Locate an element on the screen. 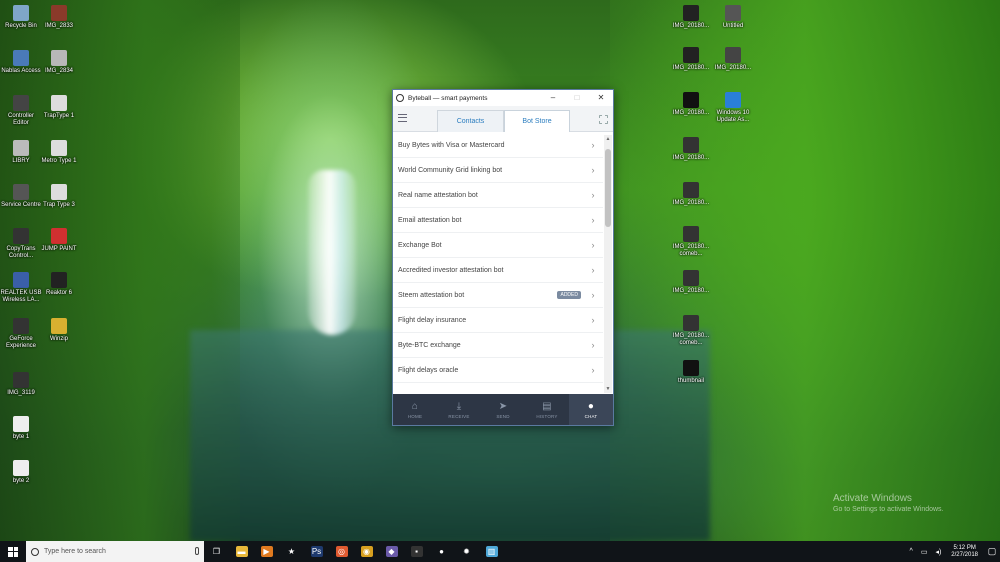  taskbar-app-button: ◎ is located at coordinates (341, 551).